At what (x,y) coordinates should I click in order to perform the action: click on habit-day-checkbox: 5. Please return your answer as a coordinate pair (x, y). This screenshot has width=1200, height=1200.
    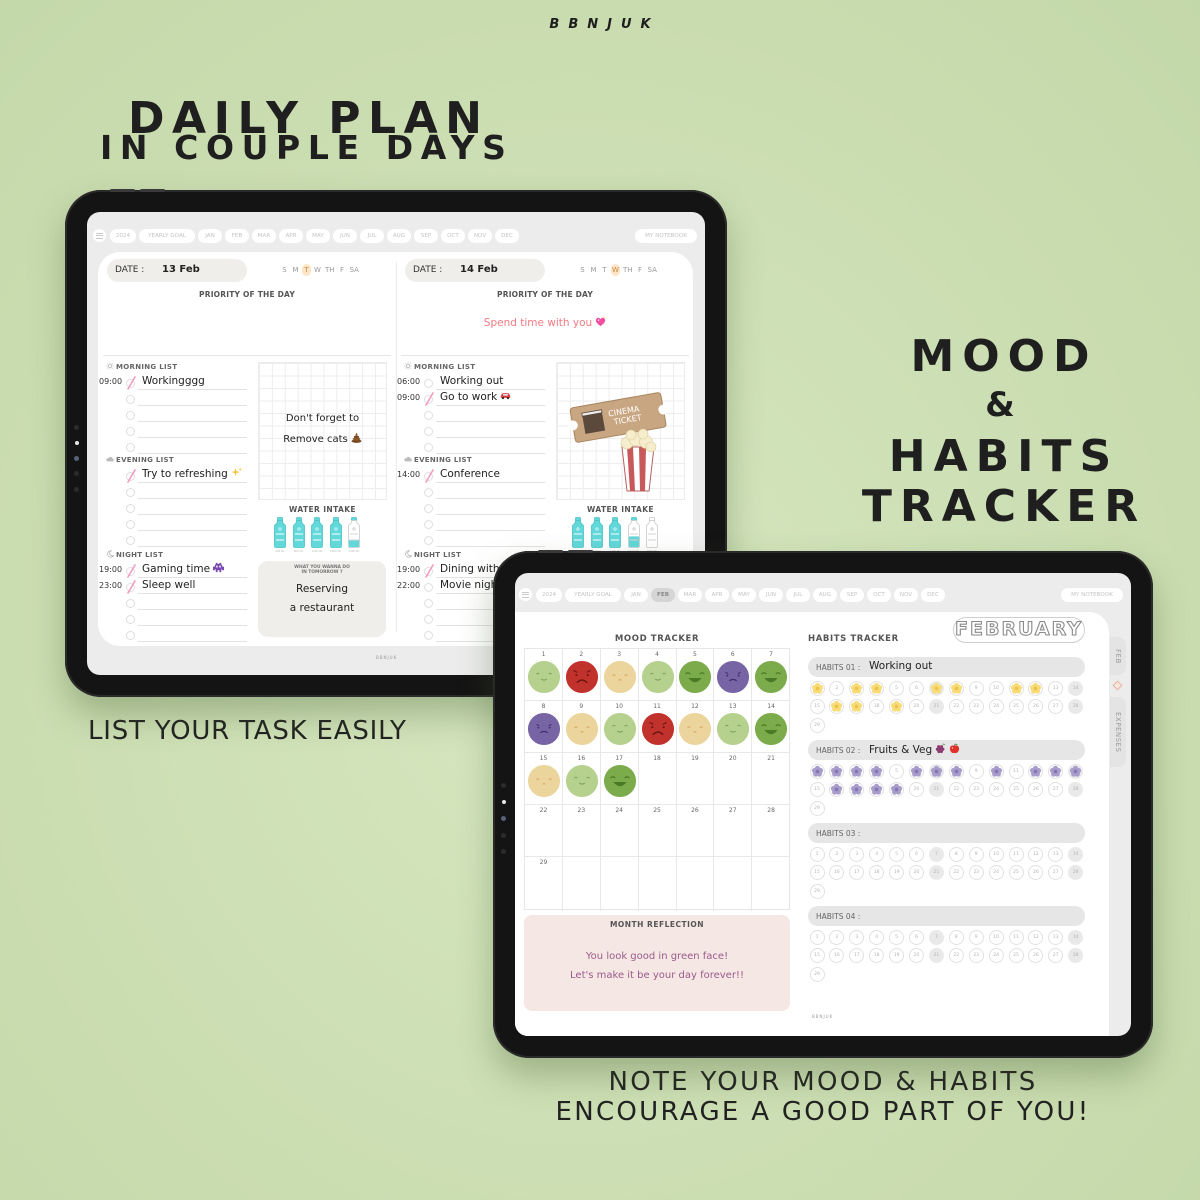
    Looking at the image, I should click on (897, 688).